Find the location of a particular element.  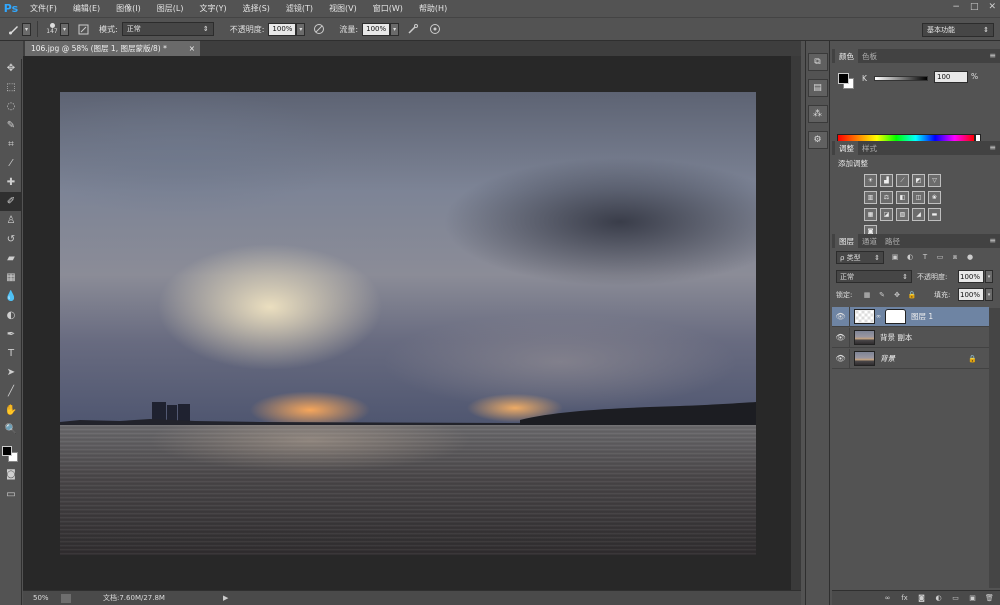

minimize-button: − is located at coordinates (956, 7).